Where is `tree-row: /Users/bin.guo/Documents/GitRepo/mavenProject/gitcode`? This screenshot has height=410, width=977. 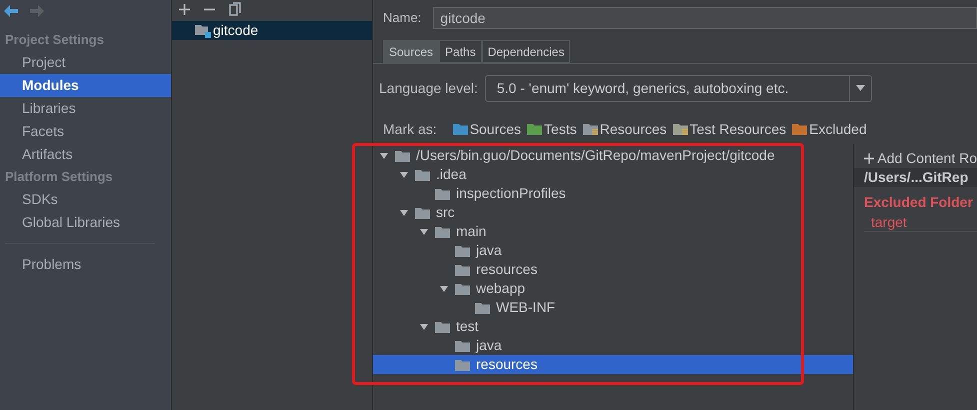 tree-row: /Users/bin.guo/Documents/GitRepo/mavenProject/gitcode is located at coordinates (613, 155).